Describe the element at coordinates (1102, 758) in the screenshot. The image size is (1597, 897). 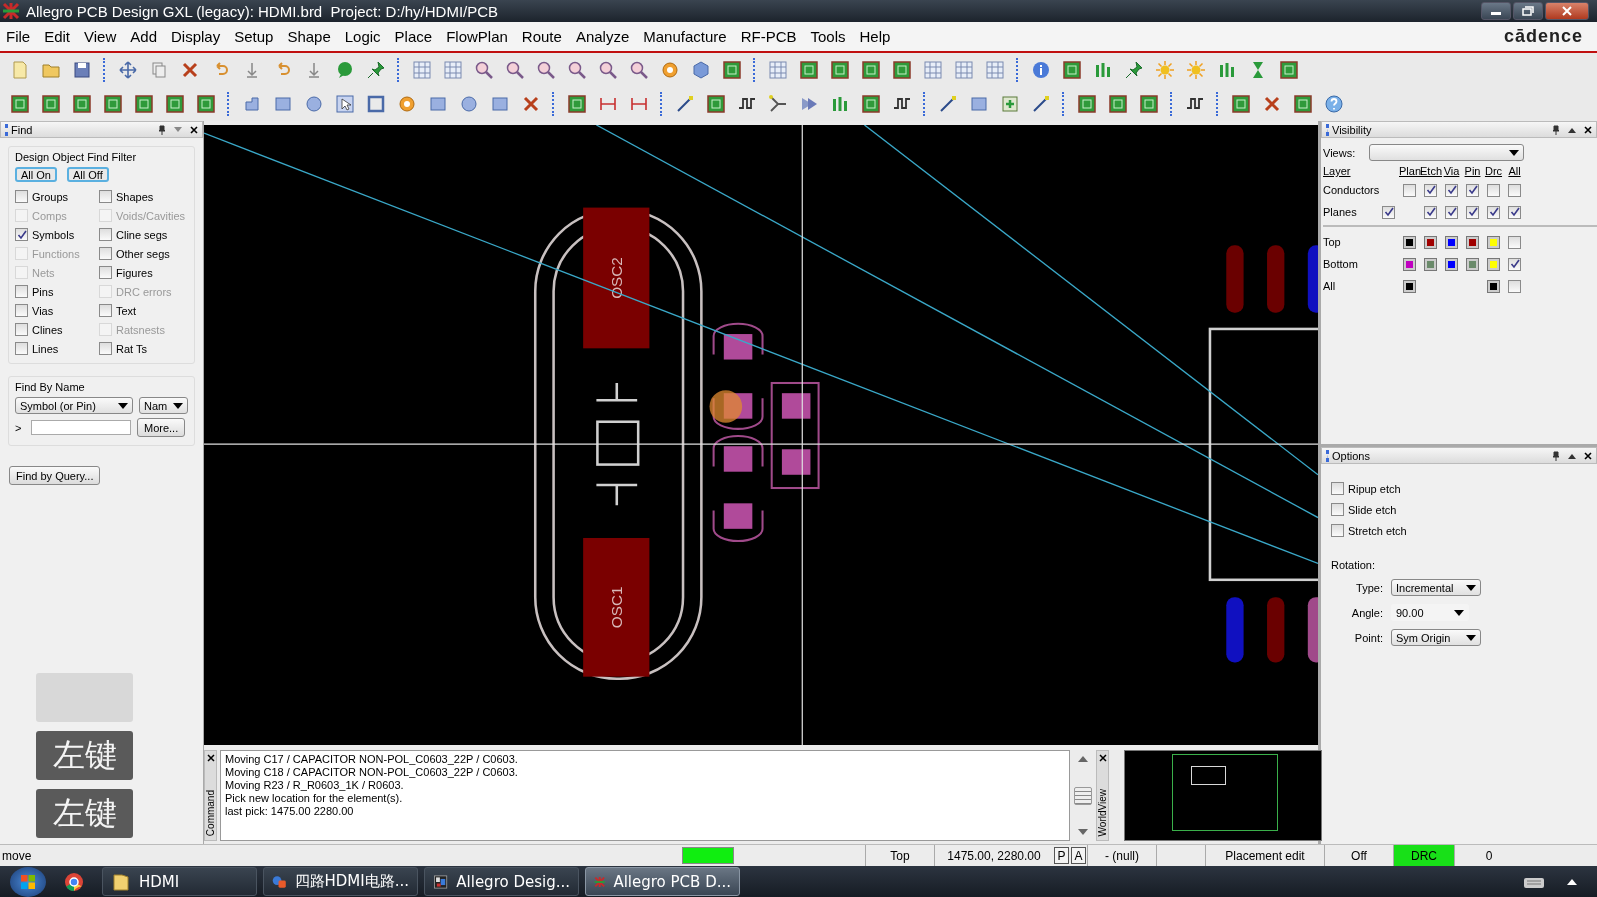
I see `close-icon` at that location.